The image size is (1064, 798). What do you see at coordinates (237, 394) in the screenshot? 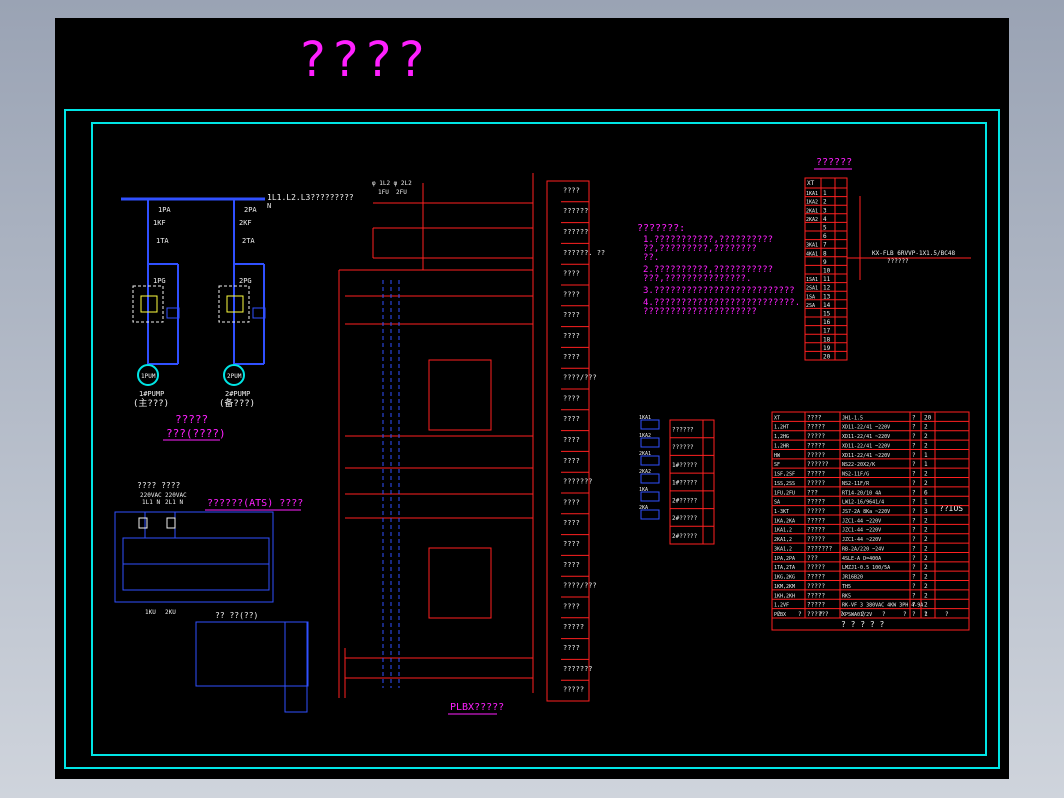
I see `pump2-caption: 2#PUMP` at bounding box center [237, 394].